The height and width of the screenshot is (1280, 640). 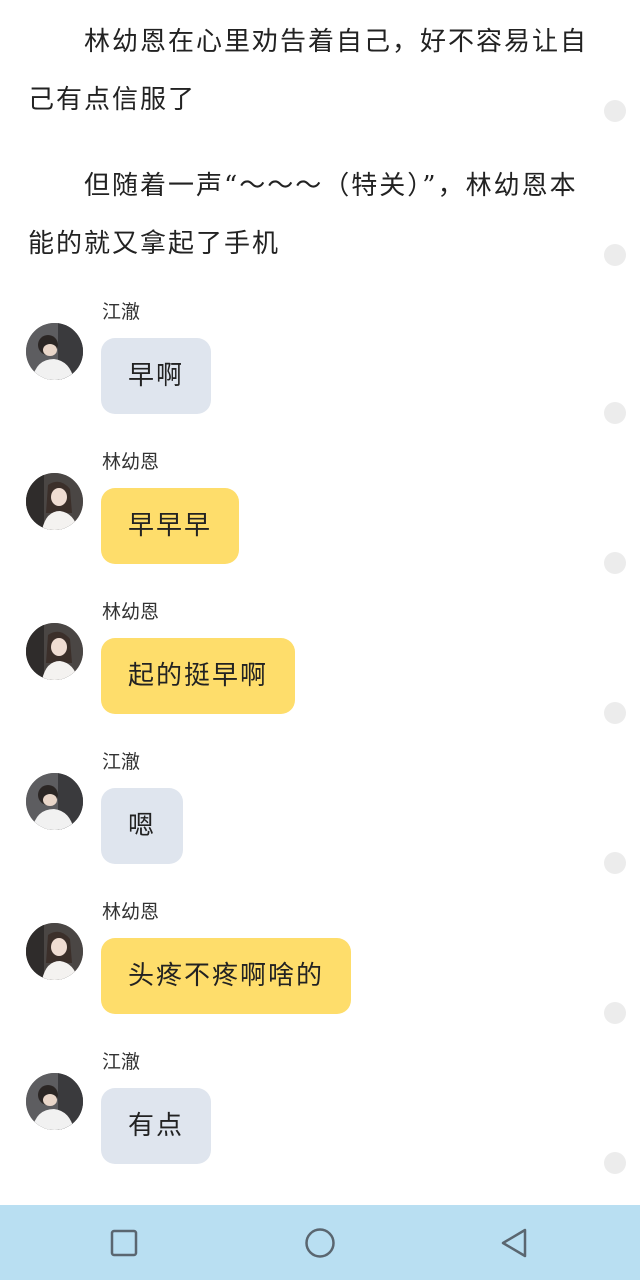 What do you see at coordinates (280, 520) in the screenshot?
I see `chat-message: 林幼恩 早早早` at bounding box center [280, 520].